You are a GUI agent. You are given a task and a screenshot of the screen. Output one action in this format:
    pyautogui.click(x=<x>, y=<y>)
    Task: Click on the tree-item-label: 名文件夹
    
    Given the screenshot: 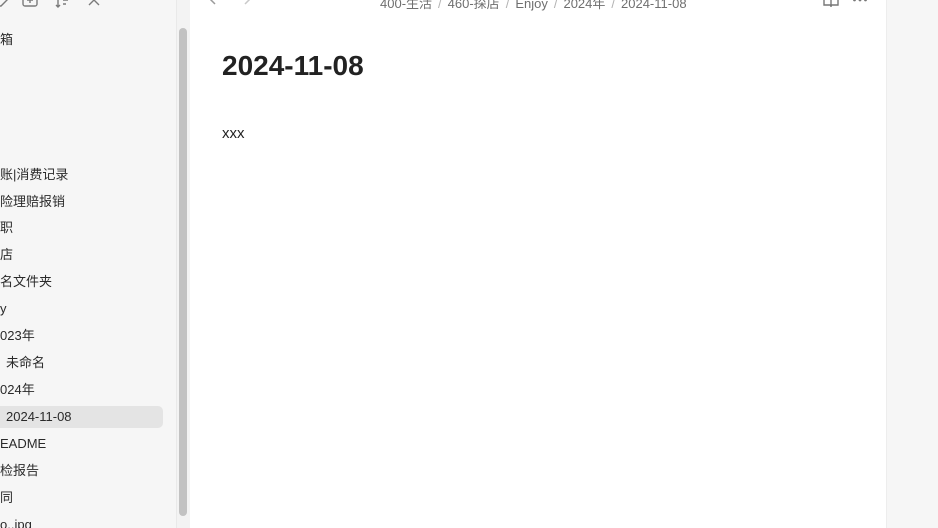 What is the action you would take?
    pyautogui.click(x=26, y=281)
    